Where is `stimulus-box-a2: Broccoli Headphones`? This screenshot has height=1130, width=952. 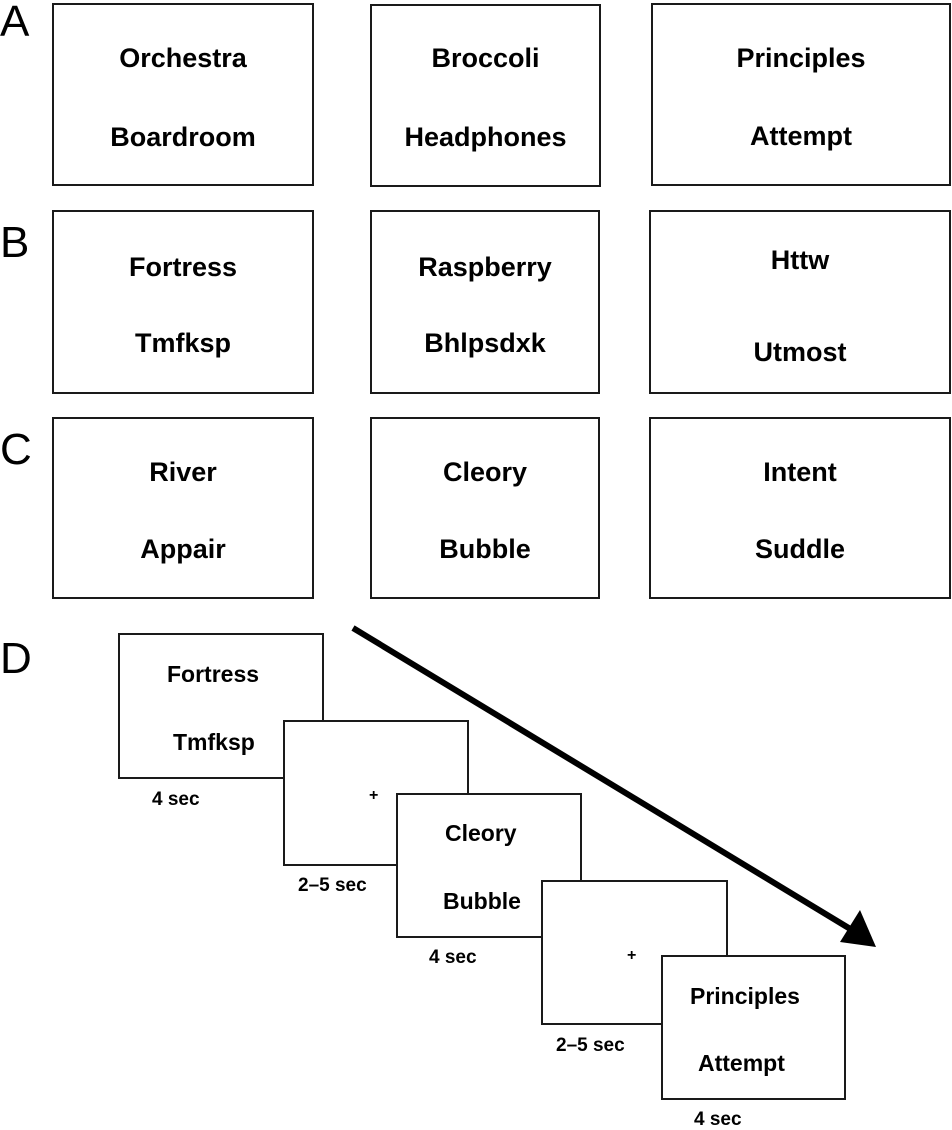 stimulus-box-a2: Broccoli Headphones is located at coordinates (485, 95).